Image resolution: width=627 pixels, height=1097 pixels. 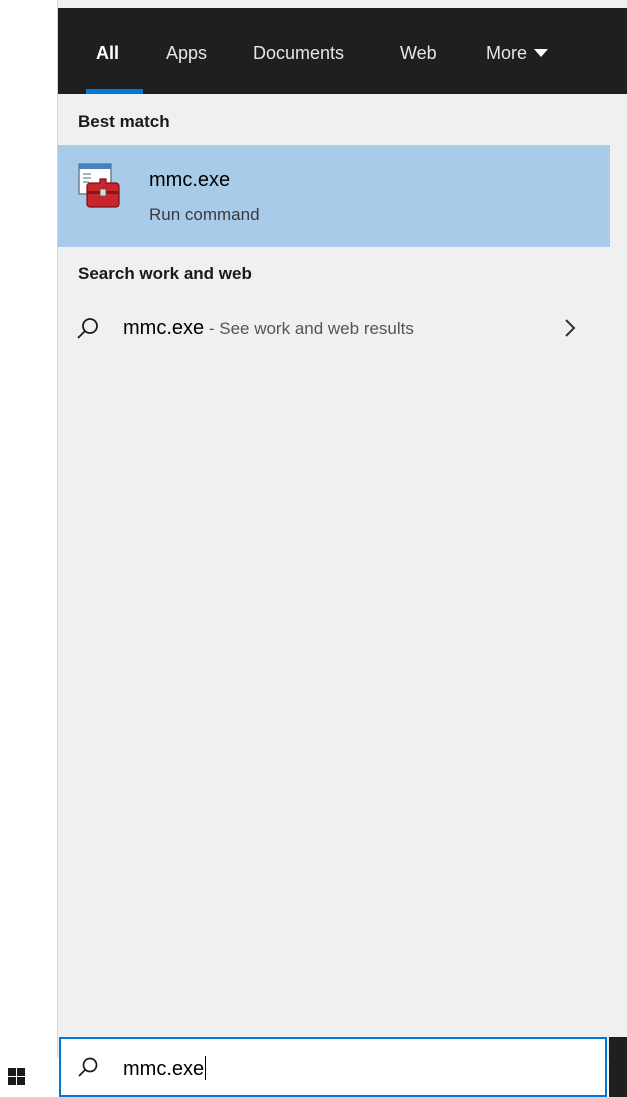 I want to click on tab-label: Apps, so click(x=187, y=53).